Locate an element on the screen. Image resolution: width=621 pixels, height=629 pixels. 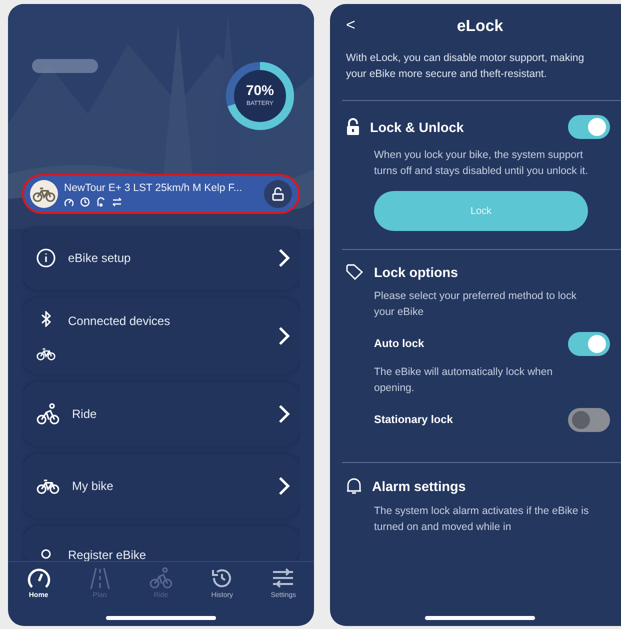
option-description: The eBike will automatically lock when opening. is located at coordinates (464, 380).